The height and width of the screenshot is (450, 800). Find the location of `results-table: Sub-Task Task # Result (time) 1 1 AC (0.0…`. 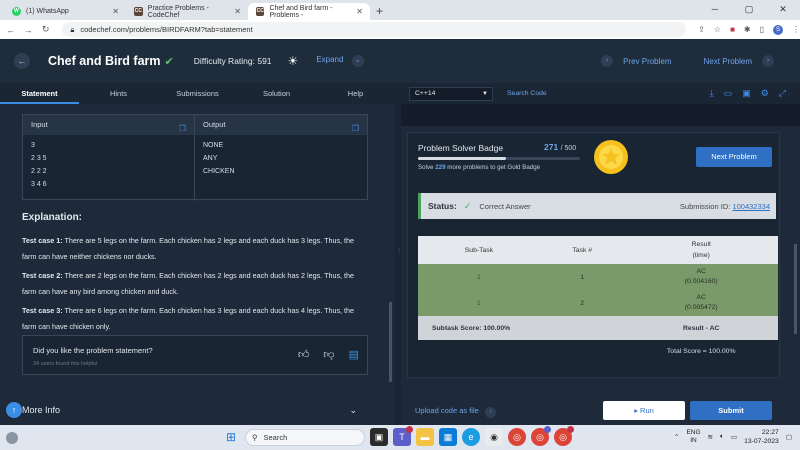

results-table: Sub-Task Task # Result (time) 1 1 AC (0.0… is located at coordinates (598, 299).